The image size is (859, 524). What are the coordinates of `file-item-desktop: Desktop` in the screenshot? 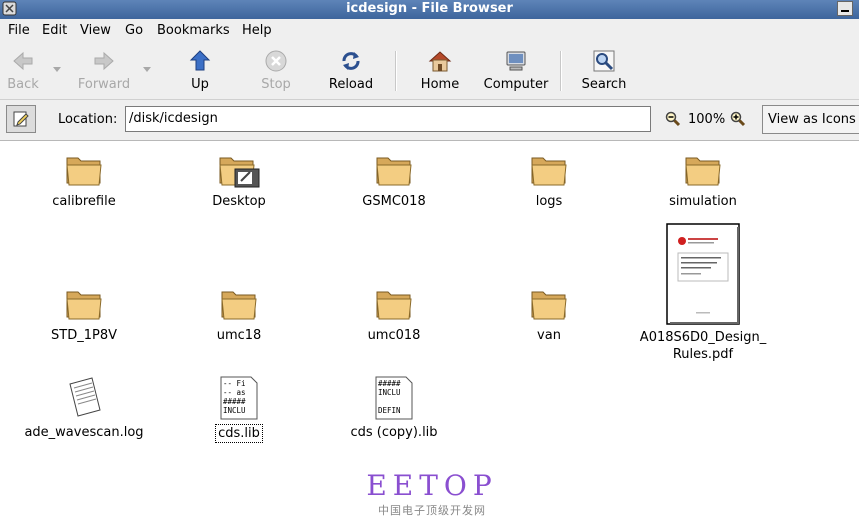 It's located at (239, 179).